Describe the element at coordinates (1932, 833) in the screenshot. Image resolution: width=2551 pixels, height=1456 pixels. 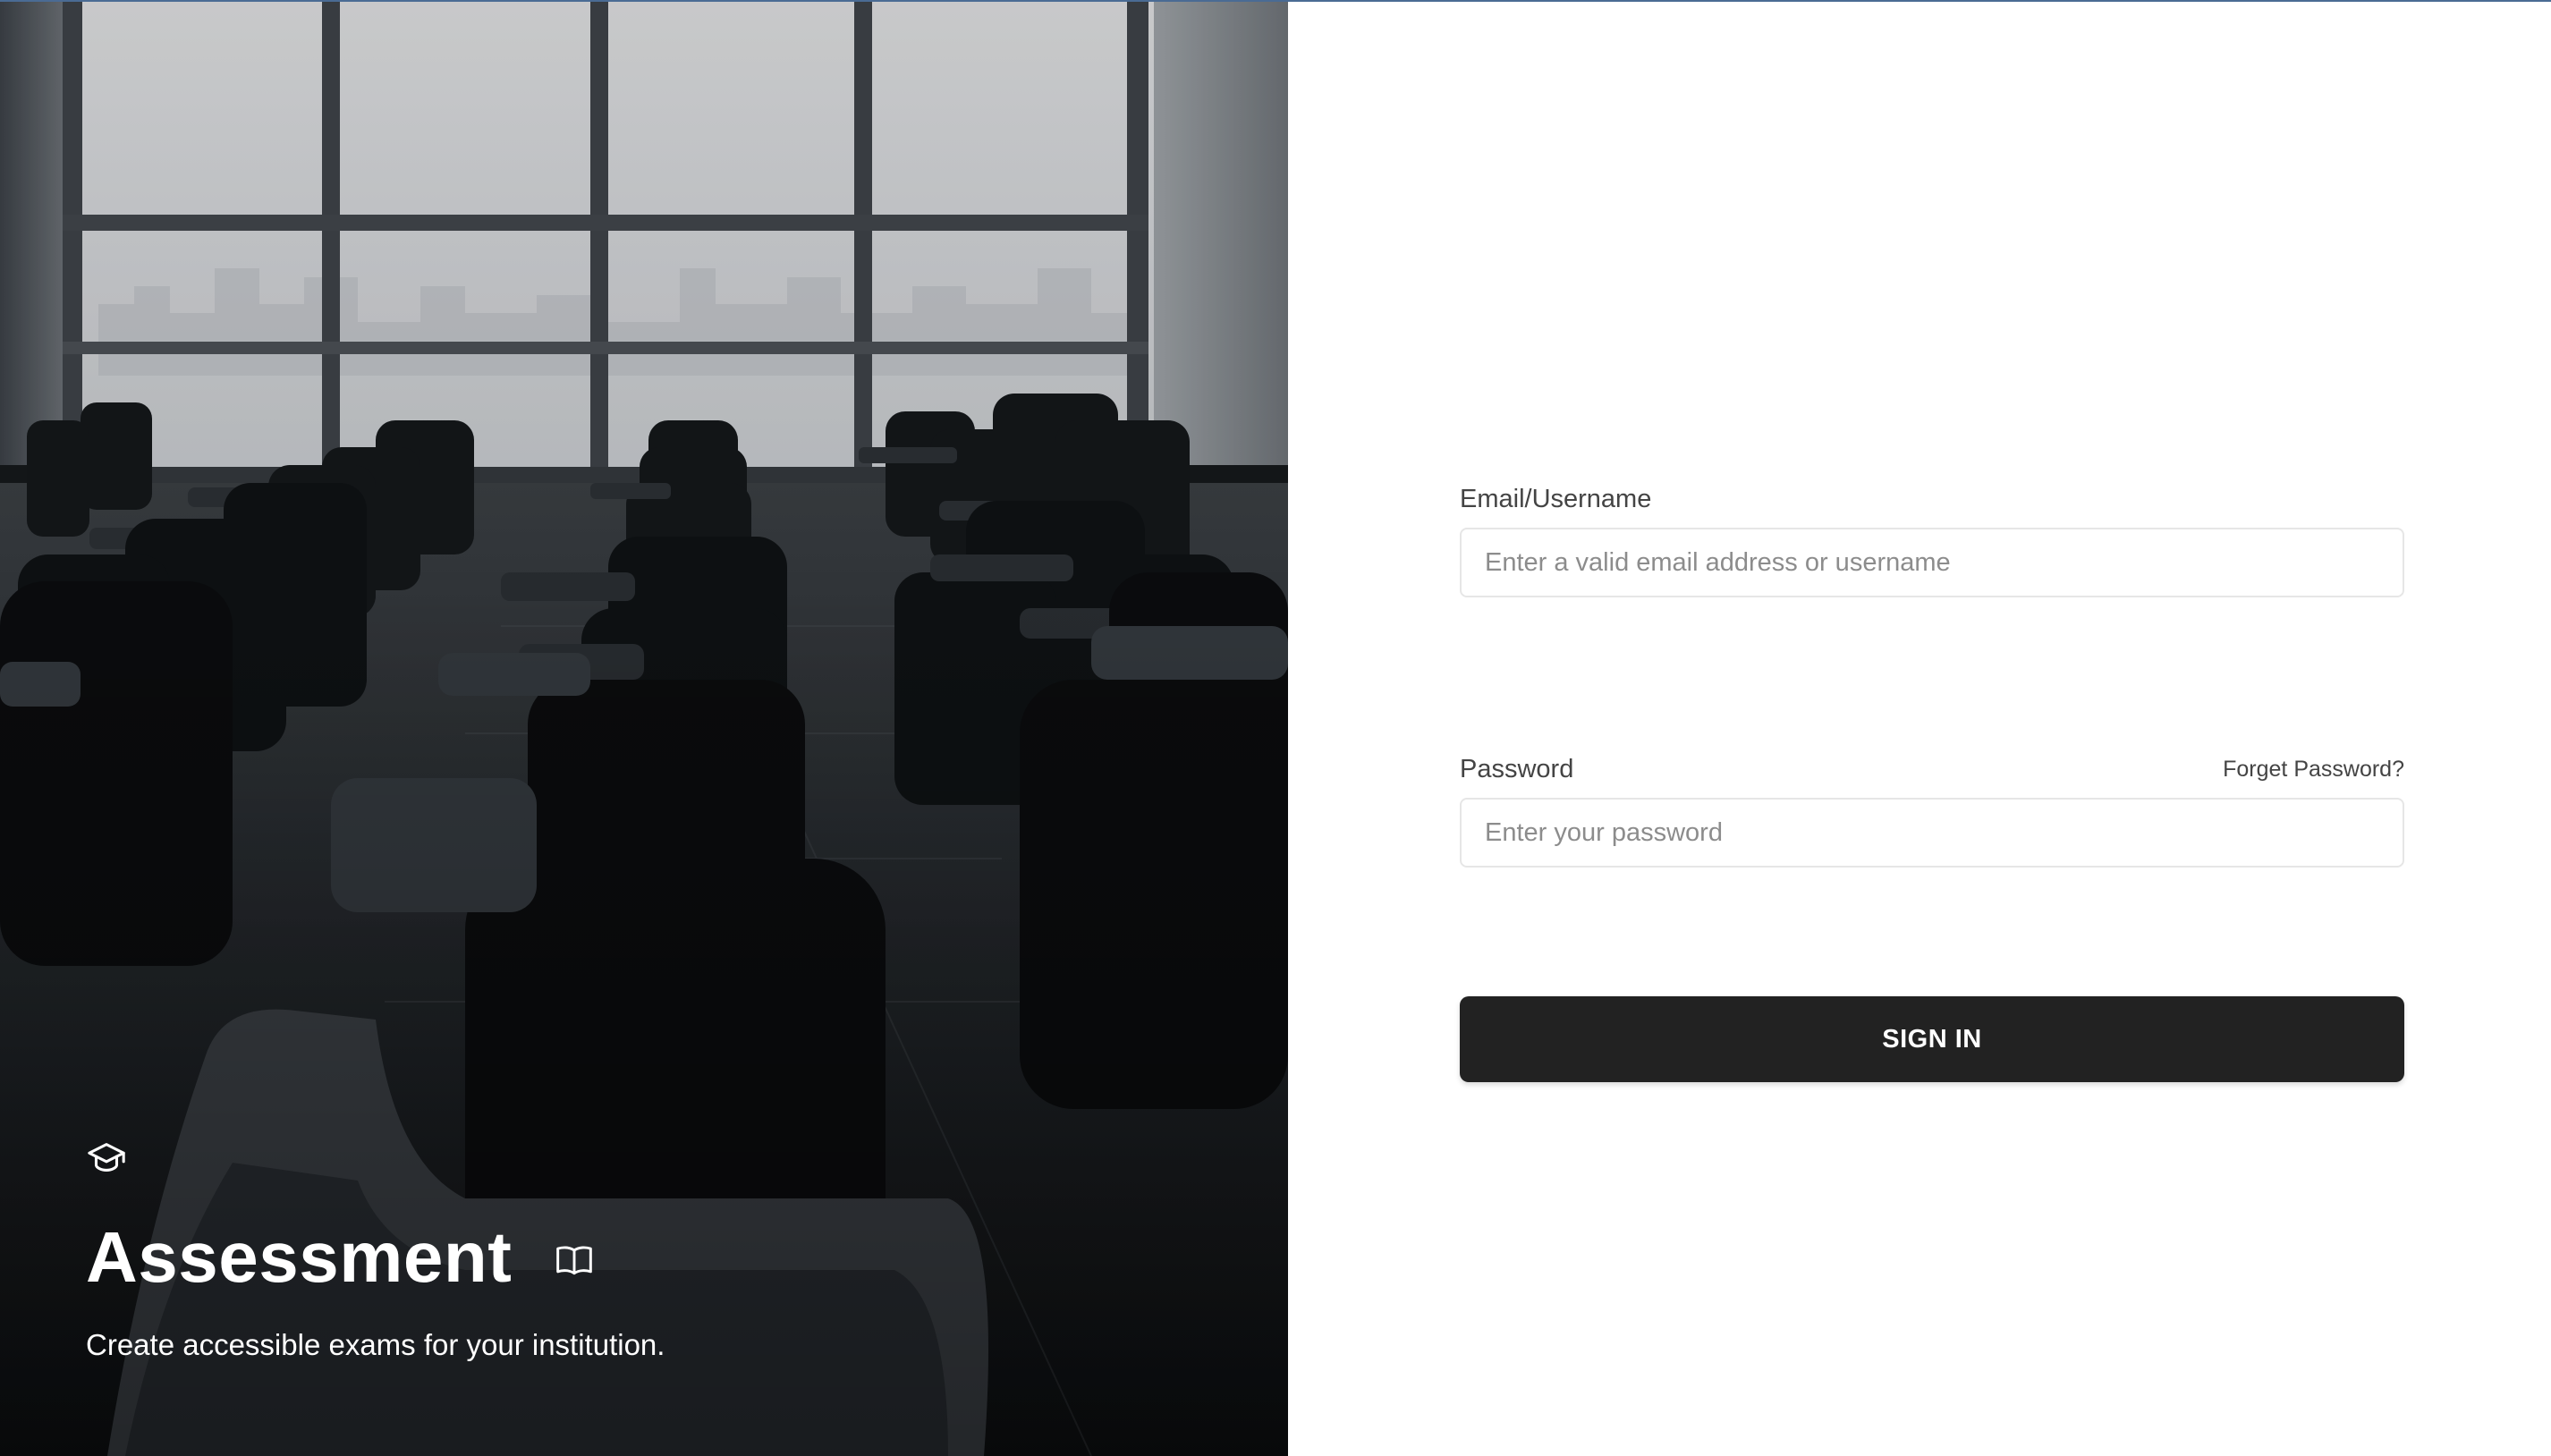
I see `password-input` at that location.